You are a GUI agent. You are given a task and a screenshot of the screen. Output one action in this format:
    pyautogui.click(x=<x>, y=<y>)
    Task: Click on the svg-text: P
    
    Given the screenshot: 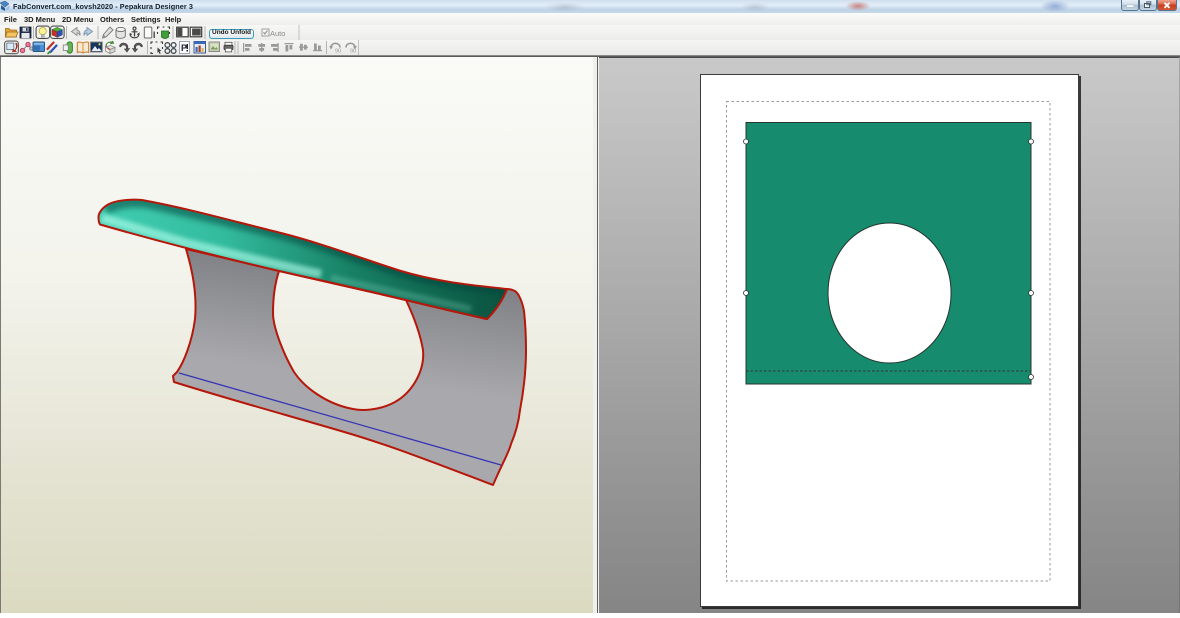 What is the action you would take?
    pyautogui.click(x=184, y=48)
    